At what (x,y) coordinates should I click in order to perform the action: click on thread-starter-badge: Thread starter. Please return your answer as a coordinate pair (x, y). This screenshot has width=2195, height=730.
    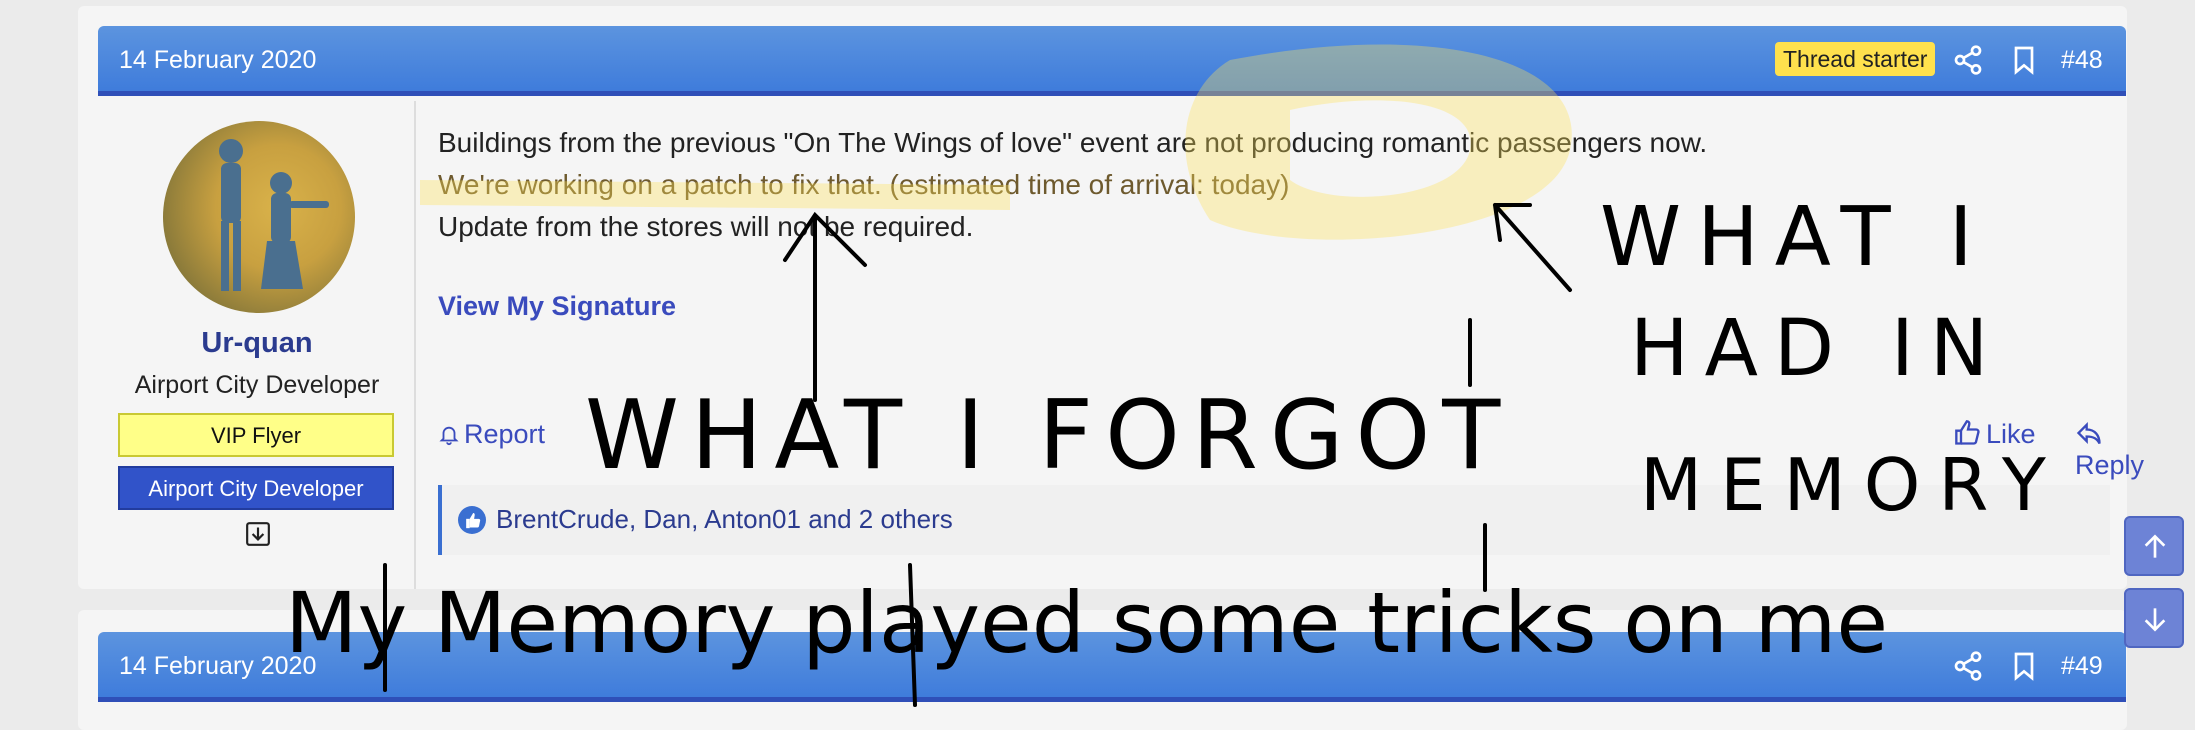
    Looking at the image, I should click on (1855, 59).